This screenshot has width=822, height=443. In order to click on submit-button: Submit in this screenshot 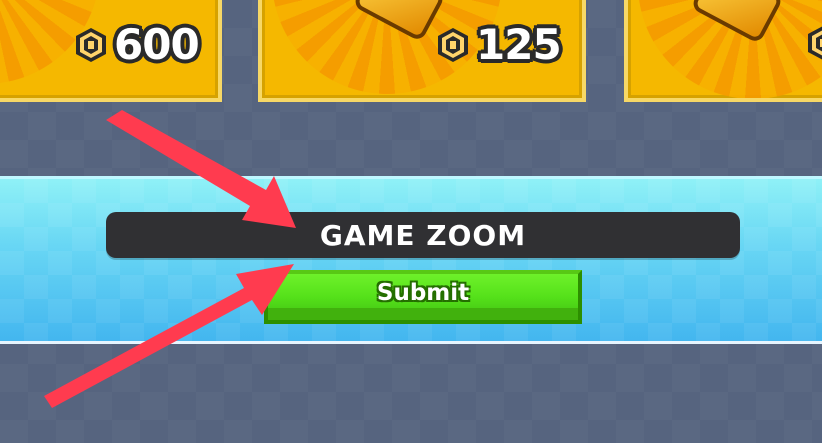, I will do `click(423, 297)`.